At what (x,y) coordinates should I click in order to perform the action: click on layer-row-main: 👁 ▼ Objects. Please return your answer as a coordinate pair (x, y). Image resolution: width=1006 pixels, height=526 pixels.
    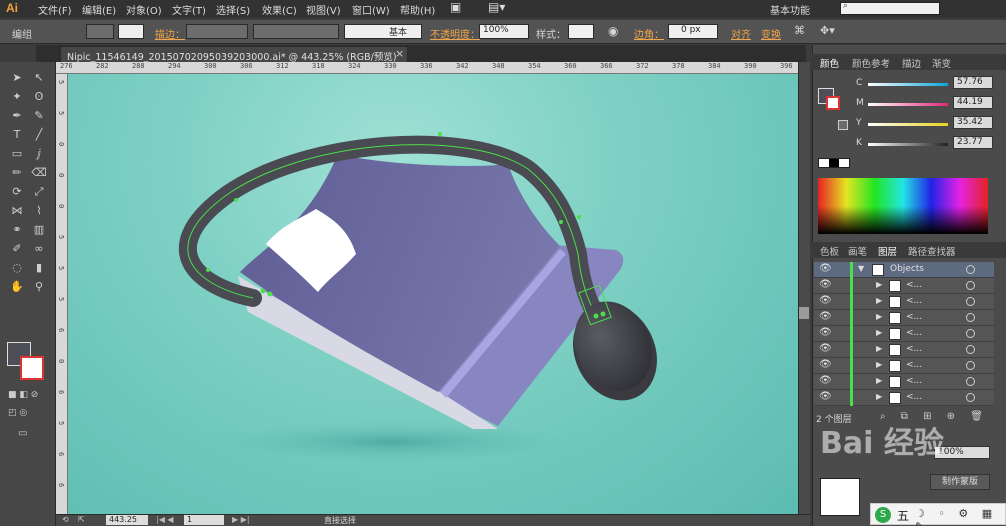
    Looking at the image, I should click on (904, 270).